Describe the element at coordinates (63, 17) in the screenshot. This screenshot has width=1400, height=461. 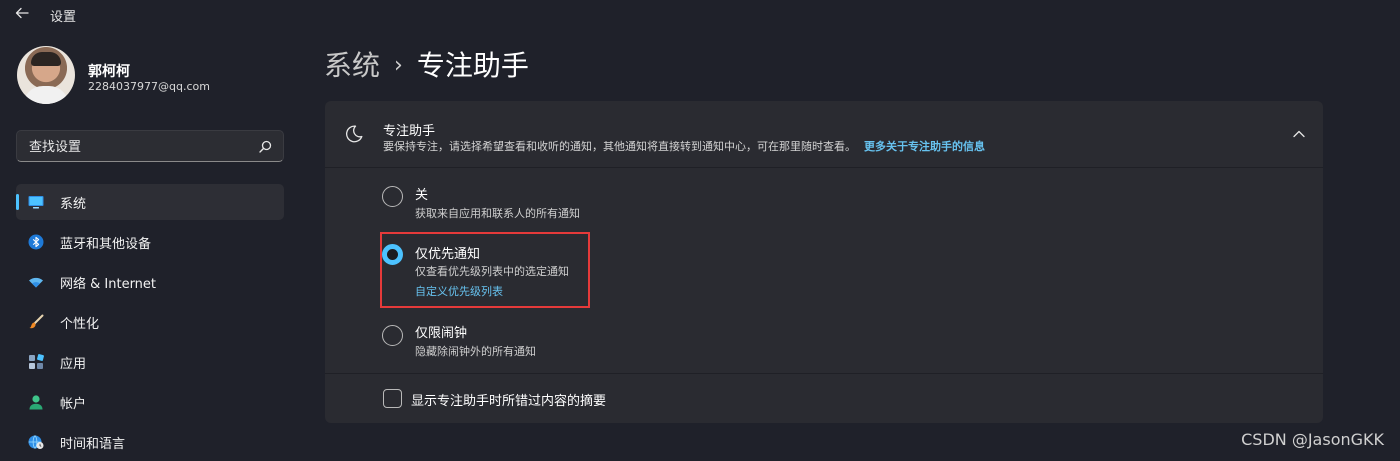
I see `app-title: 设置` at that location.